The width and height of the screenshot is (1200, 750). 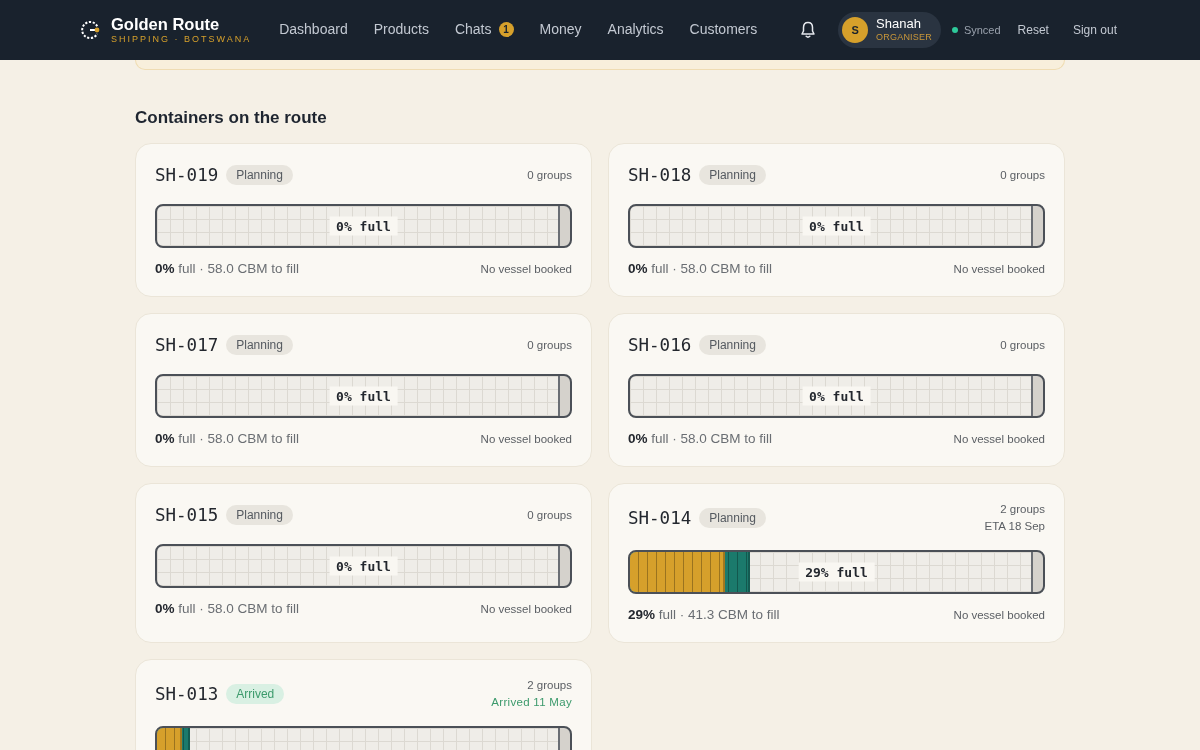 What do you see at coordinates (187, 694) in the screenshot?
I see `container-code: SH-013` at bounding box center [187, 694].